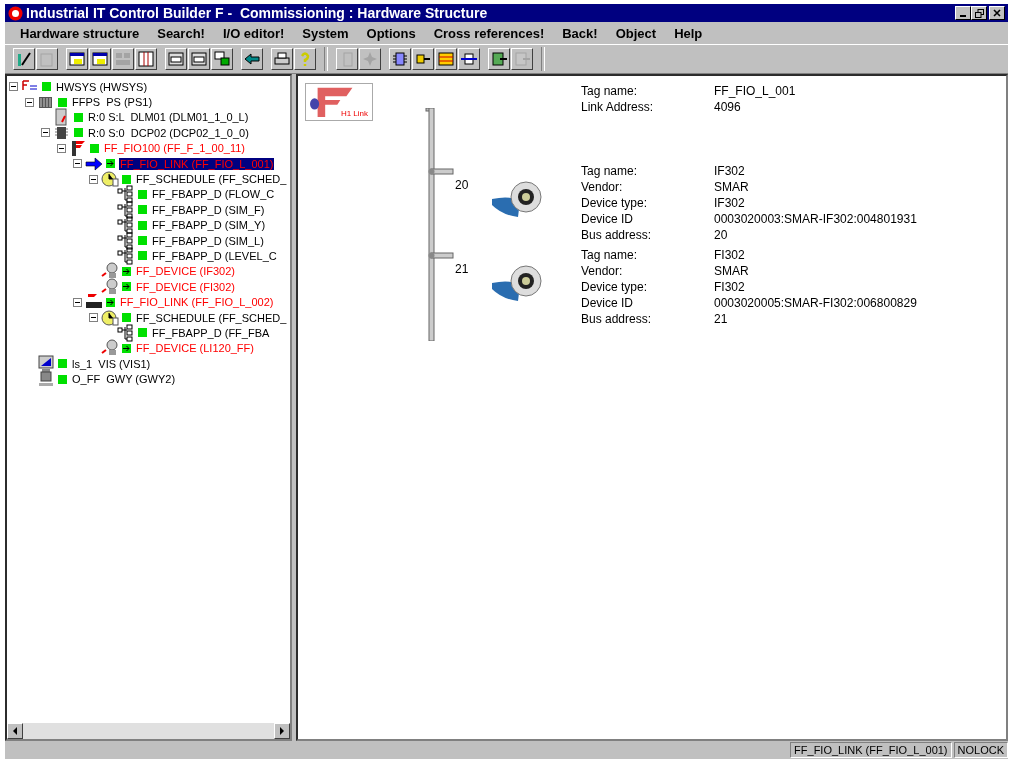 Image resolution: width=1013 pixels, height=759 pixels. I want to click on restore-icon, so click(979, 13).